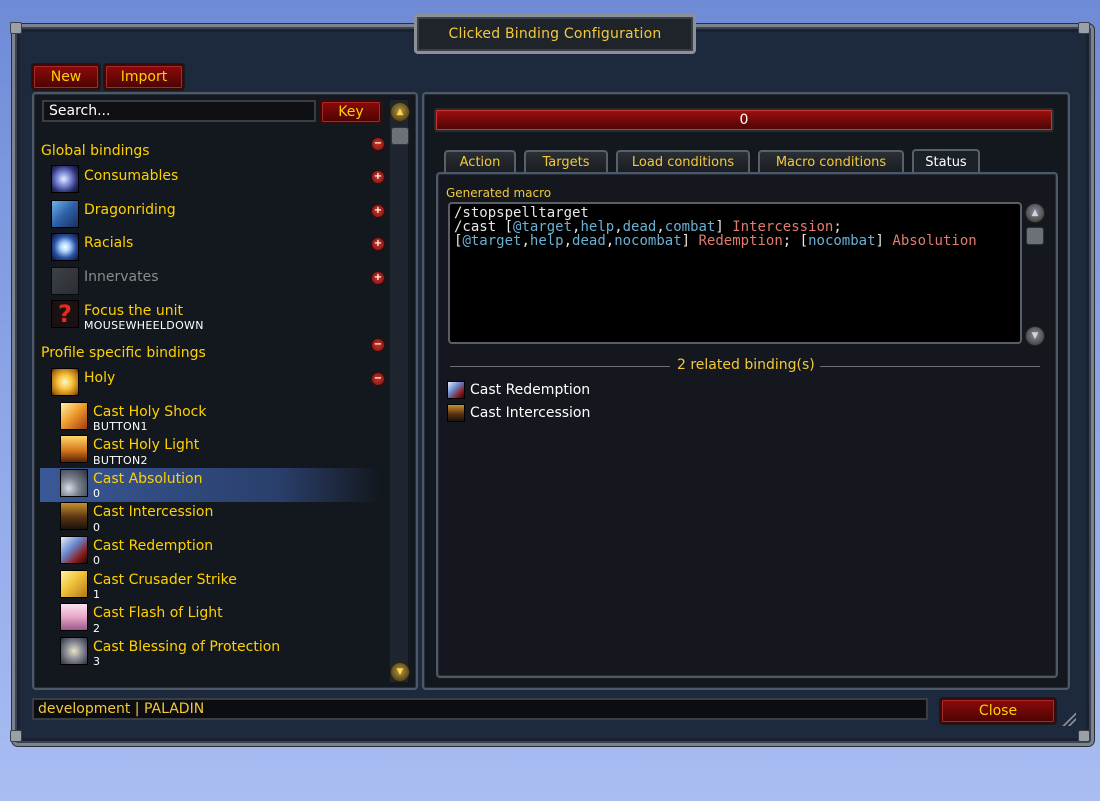  I want to click on binding-key-bar: 0, so click(744, 120).